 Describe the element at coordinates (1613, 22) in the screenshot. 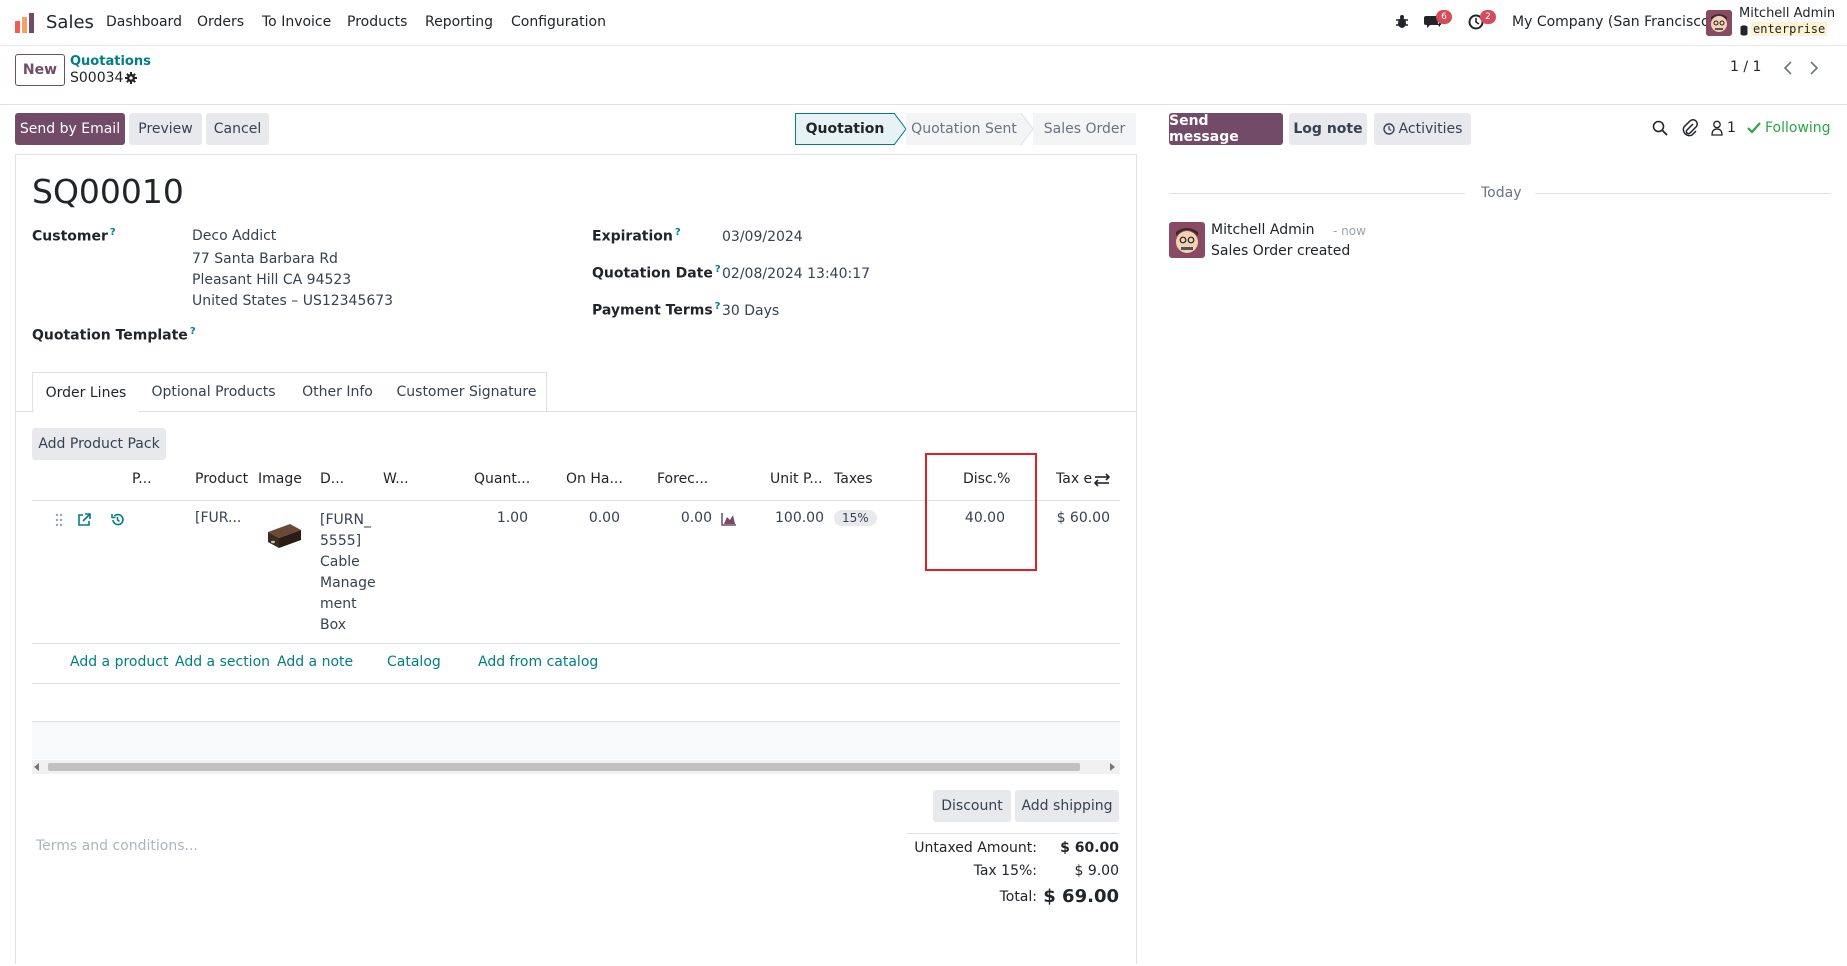

I see `company-switcher: My Company (San Francisco)` at that location.